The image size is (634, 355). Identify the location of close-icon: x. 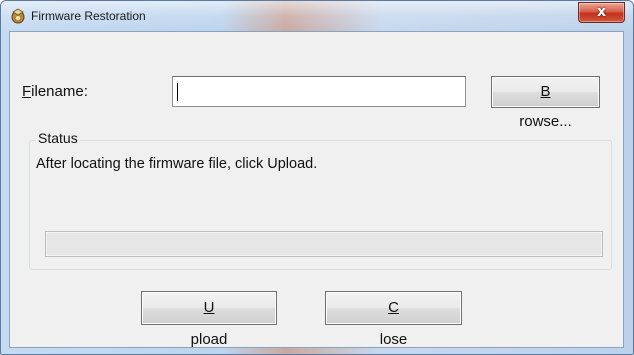
(601, 12).